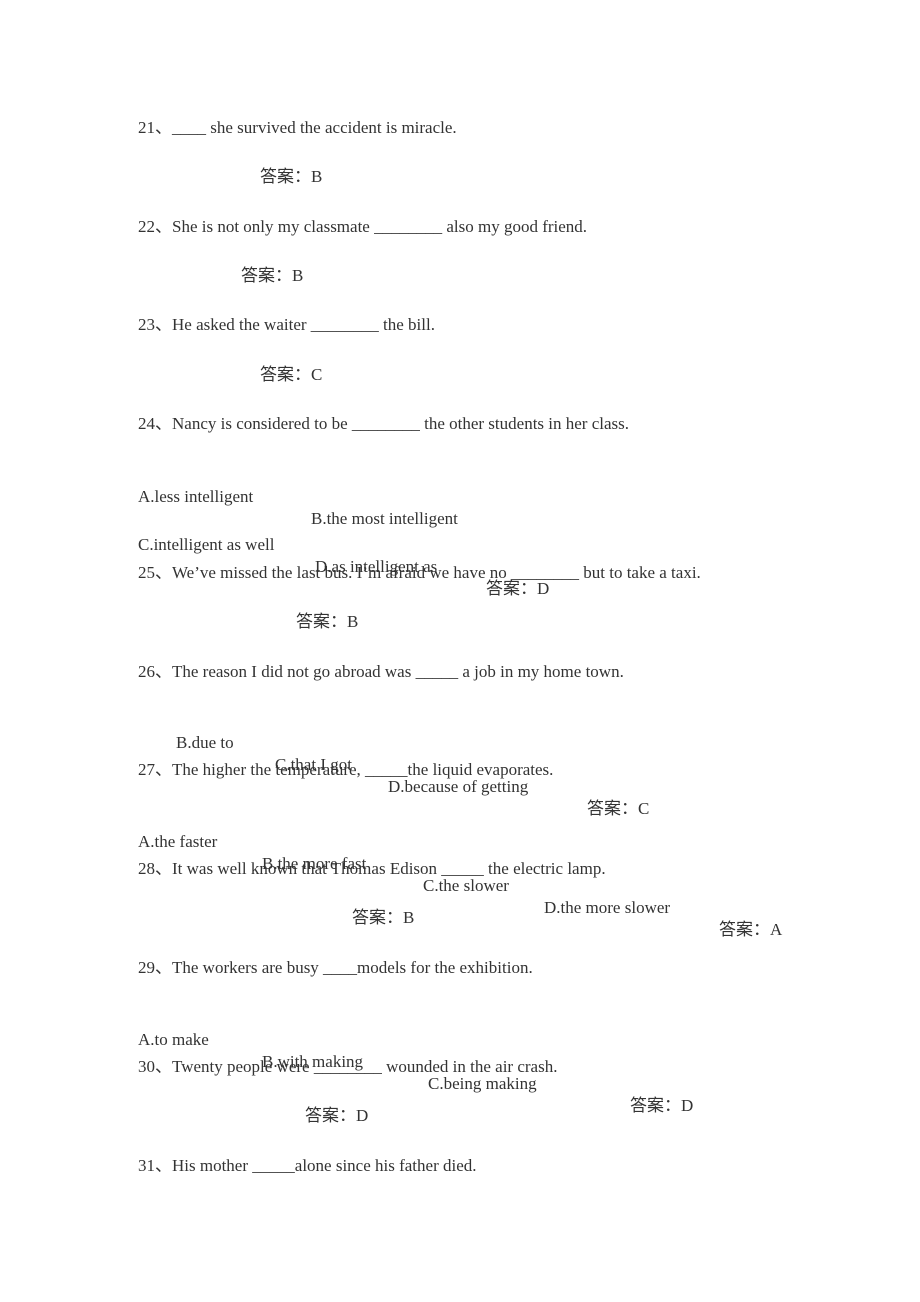 The width and height of the screenshot is (920, 1302). Describe the element at coordinates (303, 324) in the screenshot. I see `question-text: He asked the waiter ________ the bill.` at that location.